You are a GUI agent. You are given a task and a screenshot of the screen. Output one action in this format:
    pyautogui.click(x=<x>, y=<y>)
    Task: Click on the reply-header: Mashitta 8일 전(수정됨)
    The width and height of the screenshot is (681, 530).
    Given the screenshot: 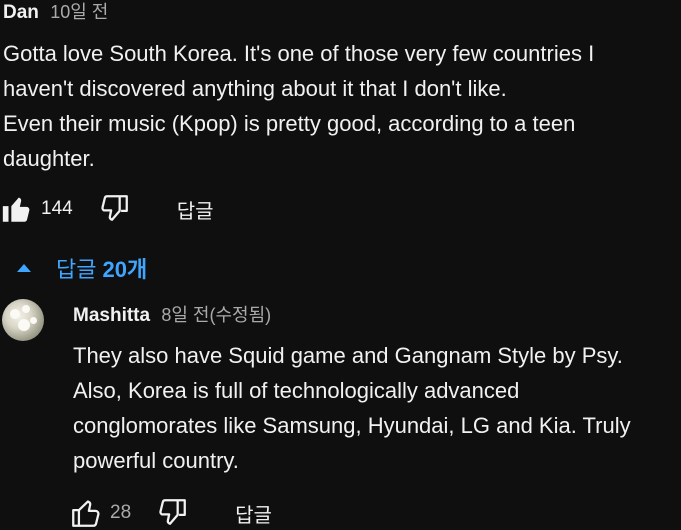 What is the action you would take?
    pyautogui.click(x=172, y=315)
    